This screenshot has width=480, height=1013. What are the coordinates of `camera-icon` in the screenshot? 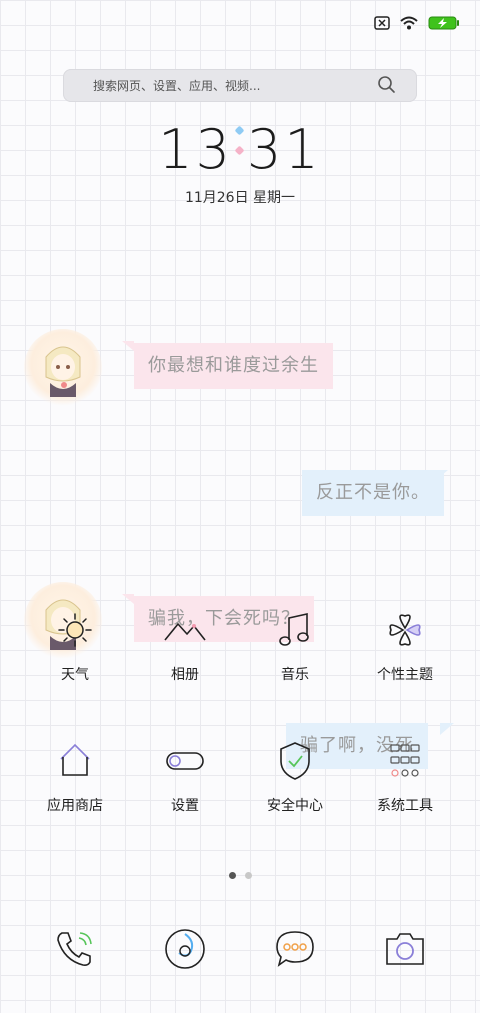 It's located at (405, 949).